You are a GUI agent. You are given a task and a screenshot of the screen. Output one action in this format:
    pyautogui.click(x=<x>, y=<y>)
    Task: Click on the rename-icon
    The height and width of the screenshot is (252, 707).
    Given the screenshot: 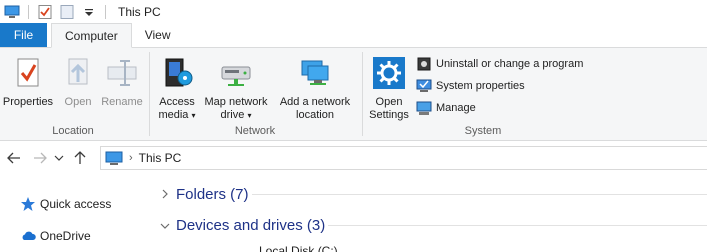 What is the action you would take?
    pyautogui.click(x=122, y=73)
    